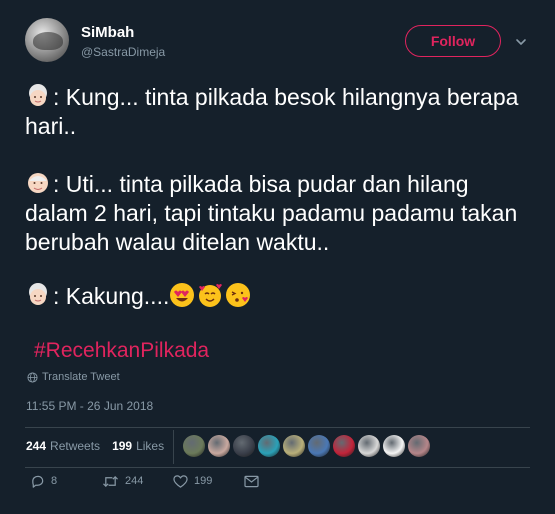 This screenshot has height=514, width=555. I want to click on heart-icon, so click(180, 481).